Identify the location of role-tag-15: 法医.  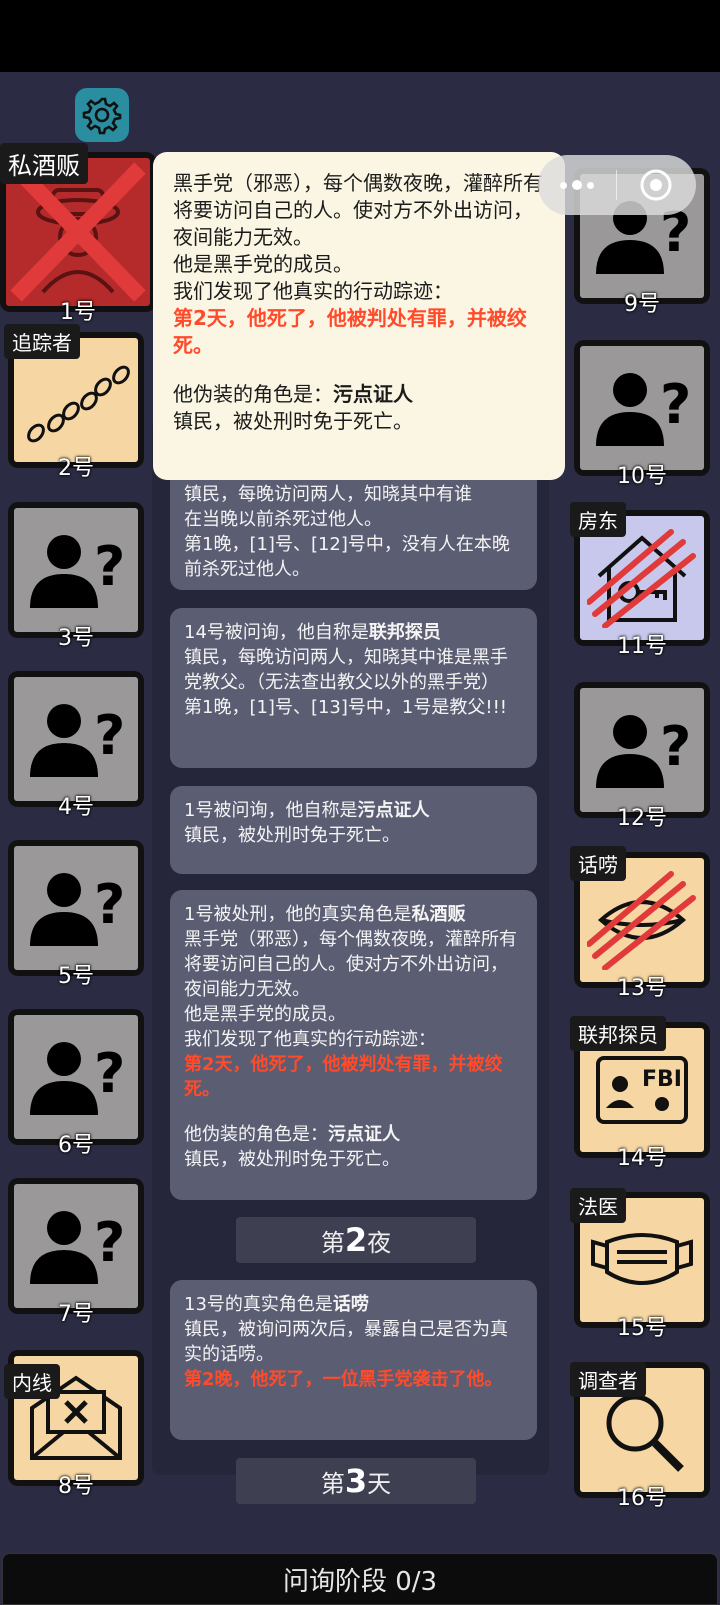
(598, 1205).